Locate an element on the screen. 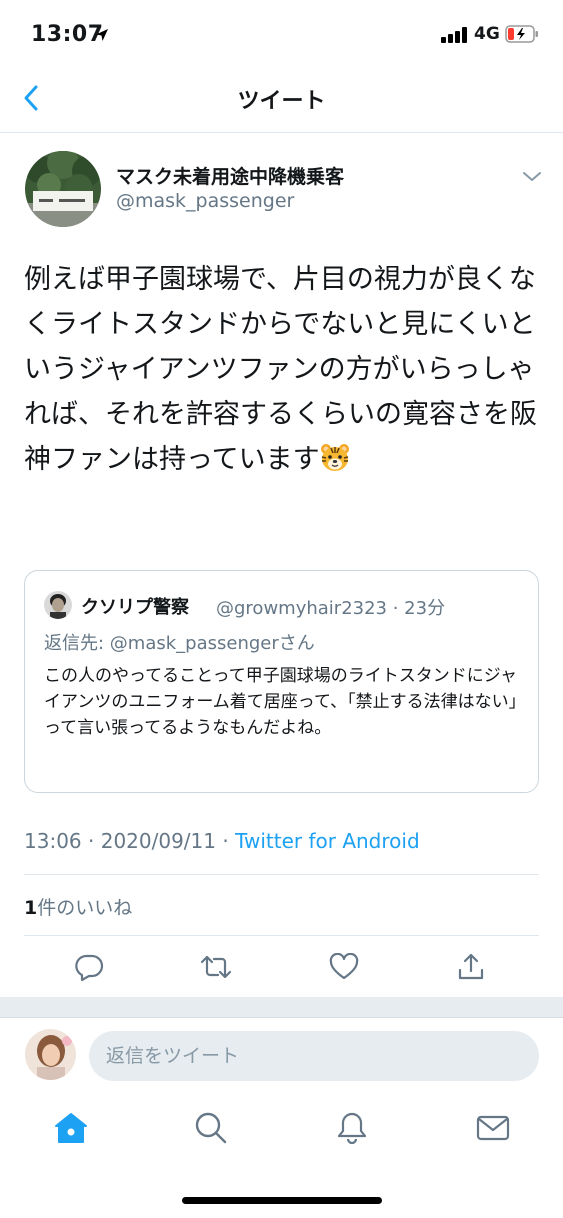 The width and height of the screenshot is (563, 1218). tweet-options-button is located at coordinates (532, 177).